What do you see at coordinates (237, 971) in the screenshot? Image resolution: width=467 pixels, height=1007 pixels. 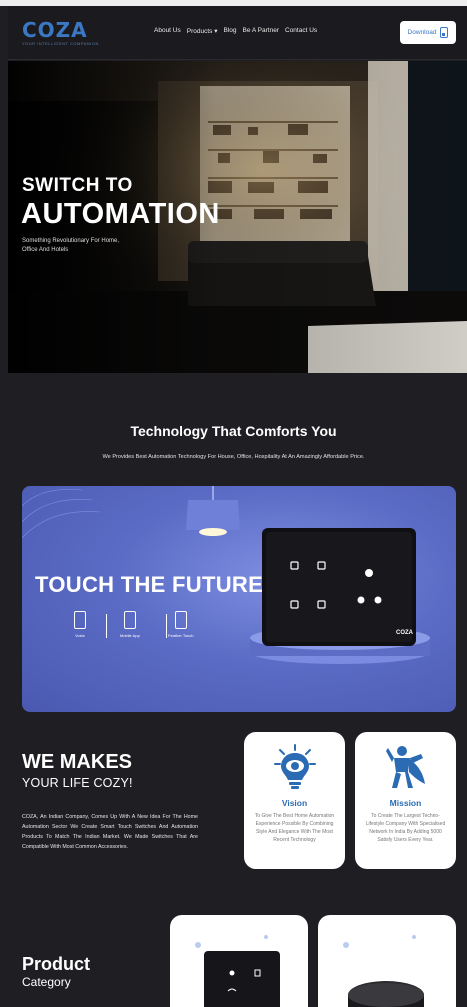 I see `touch-switch-product-image` at bounding box center [237, 971].